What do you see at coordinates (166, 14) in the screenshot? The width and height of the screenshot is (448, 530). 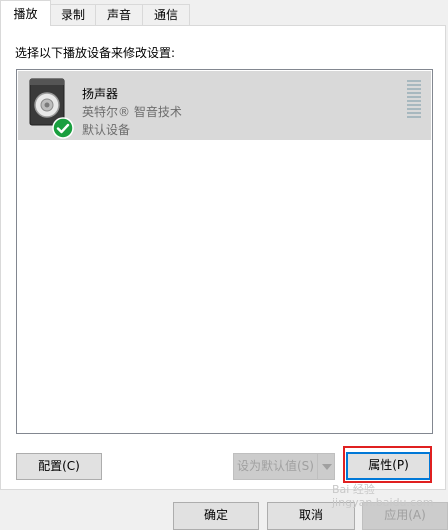 I see `tab-communications: 通信` at bounding box center [166, 14].